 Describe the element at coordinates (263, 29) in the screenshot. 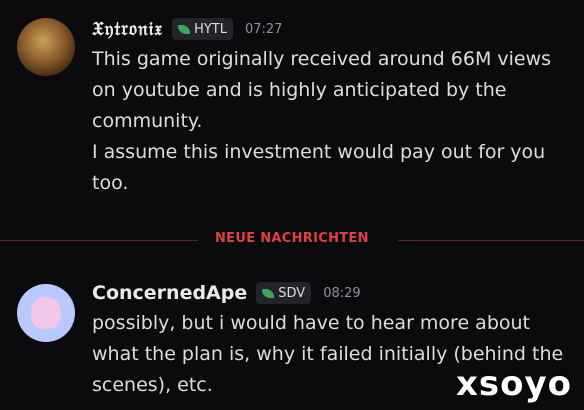

I see `timestamp: 07:27` at that location.